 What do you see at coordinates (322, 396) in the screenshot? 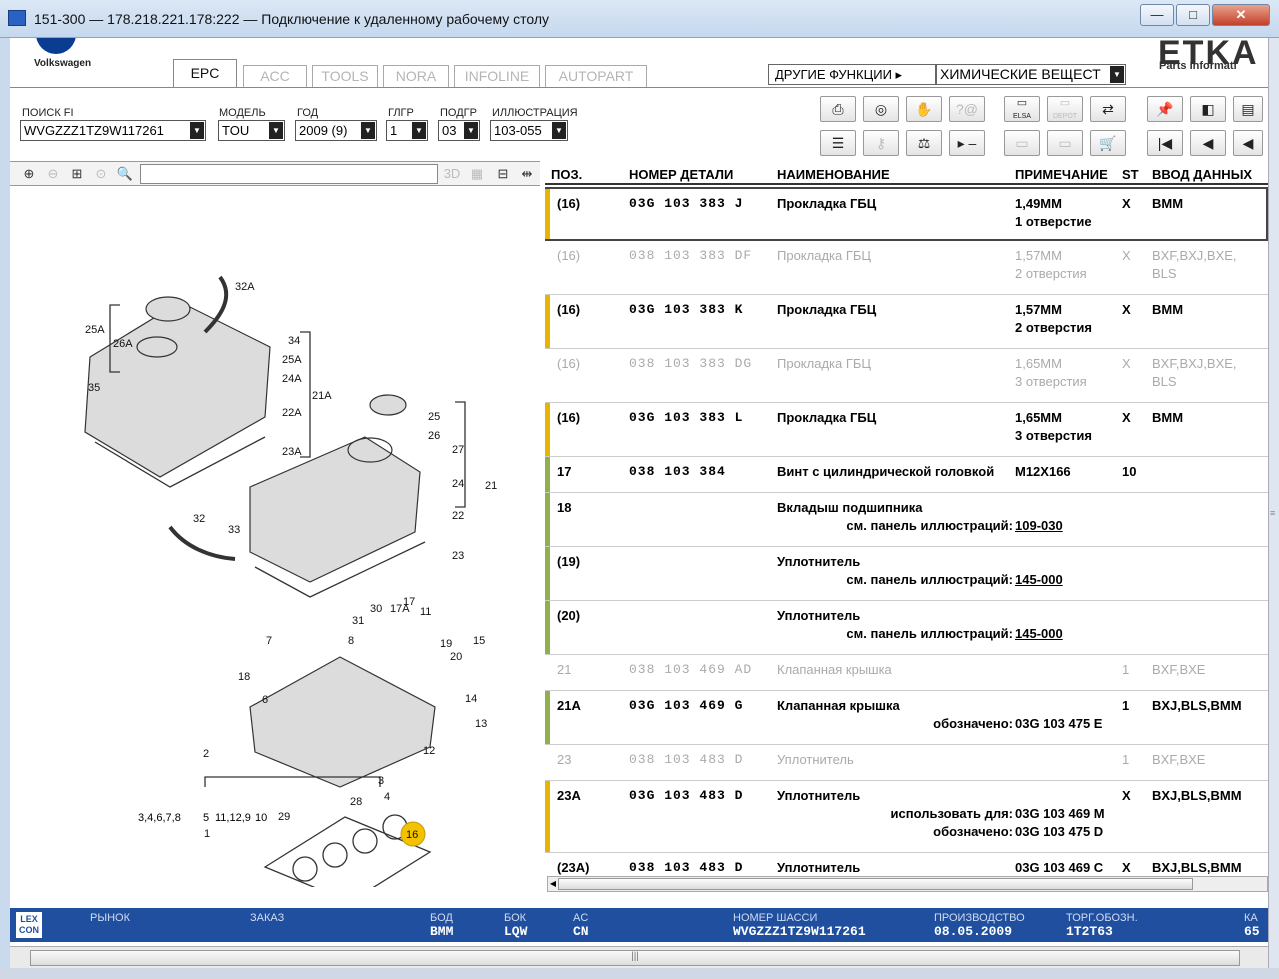
I see `callout-label: 21A` at bounding box center [322, 396].